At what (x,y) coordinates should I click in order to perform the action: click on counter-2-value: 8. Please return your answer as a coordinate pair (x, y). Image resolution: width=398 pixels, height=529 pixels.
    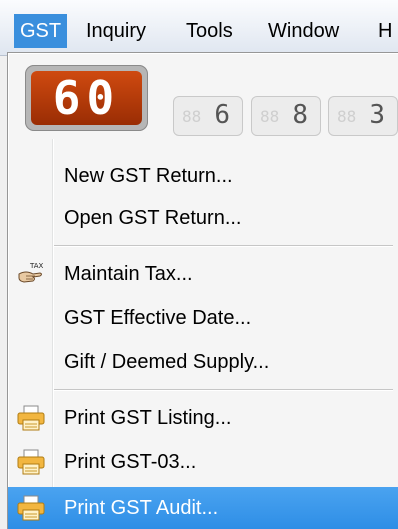
    Looking at the image, I should click on (300, 115).